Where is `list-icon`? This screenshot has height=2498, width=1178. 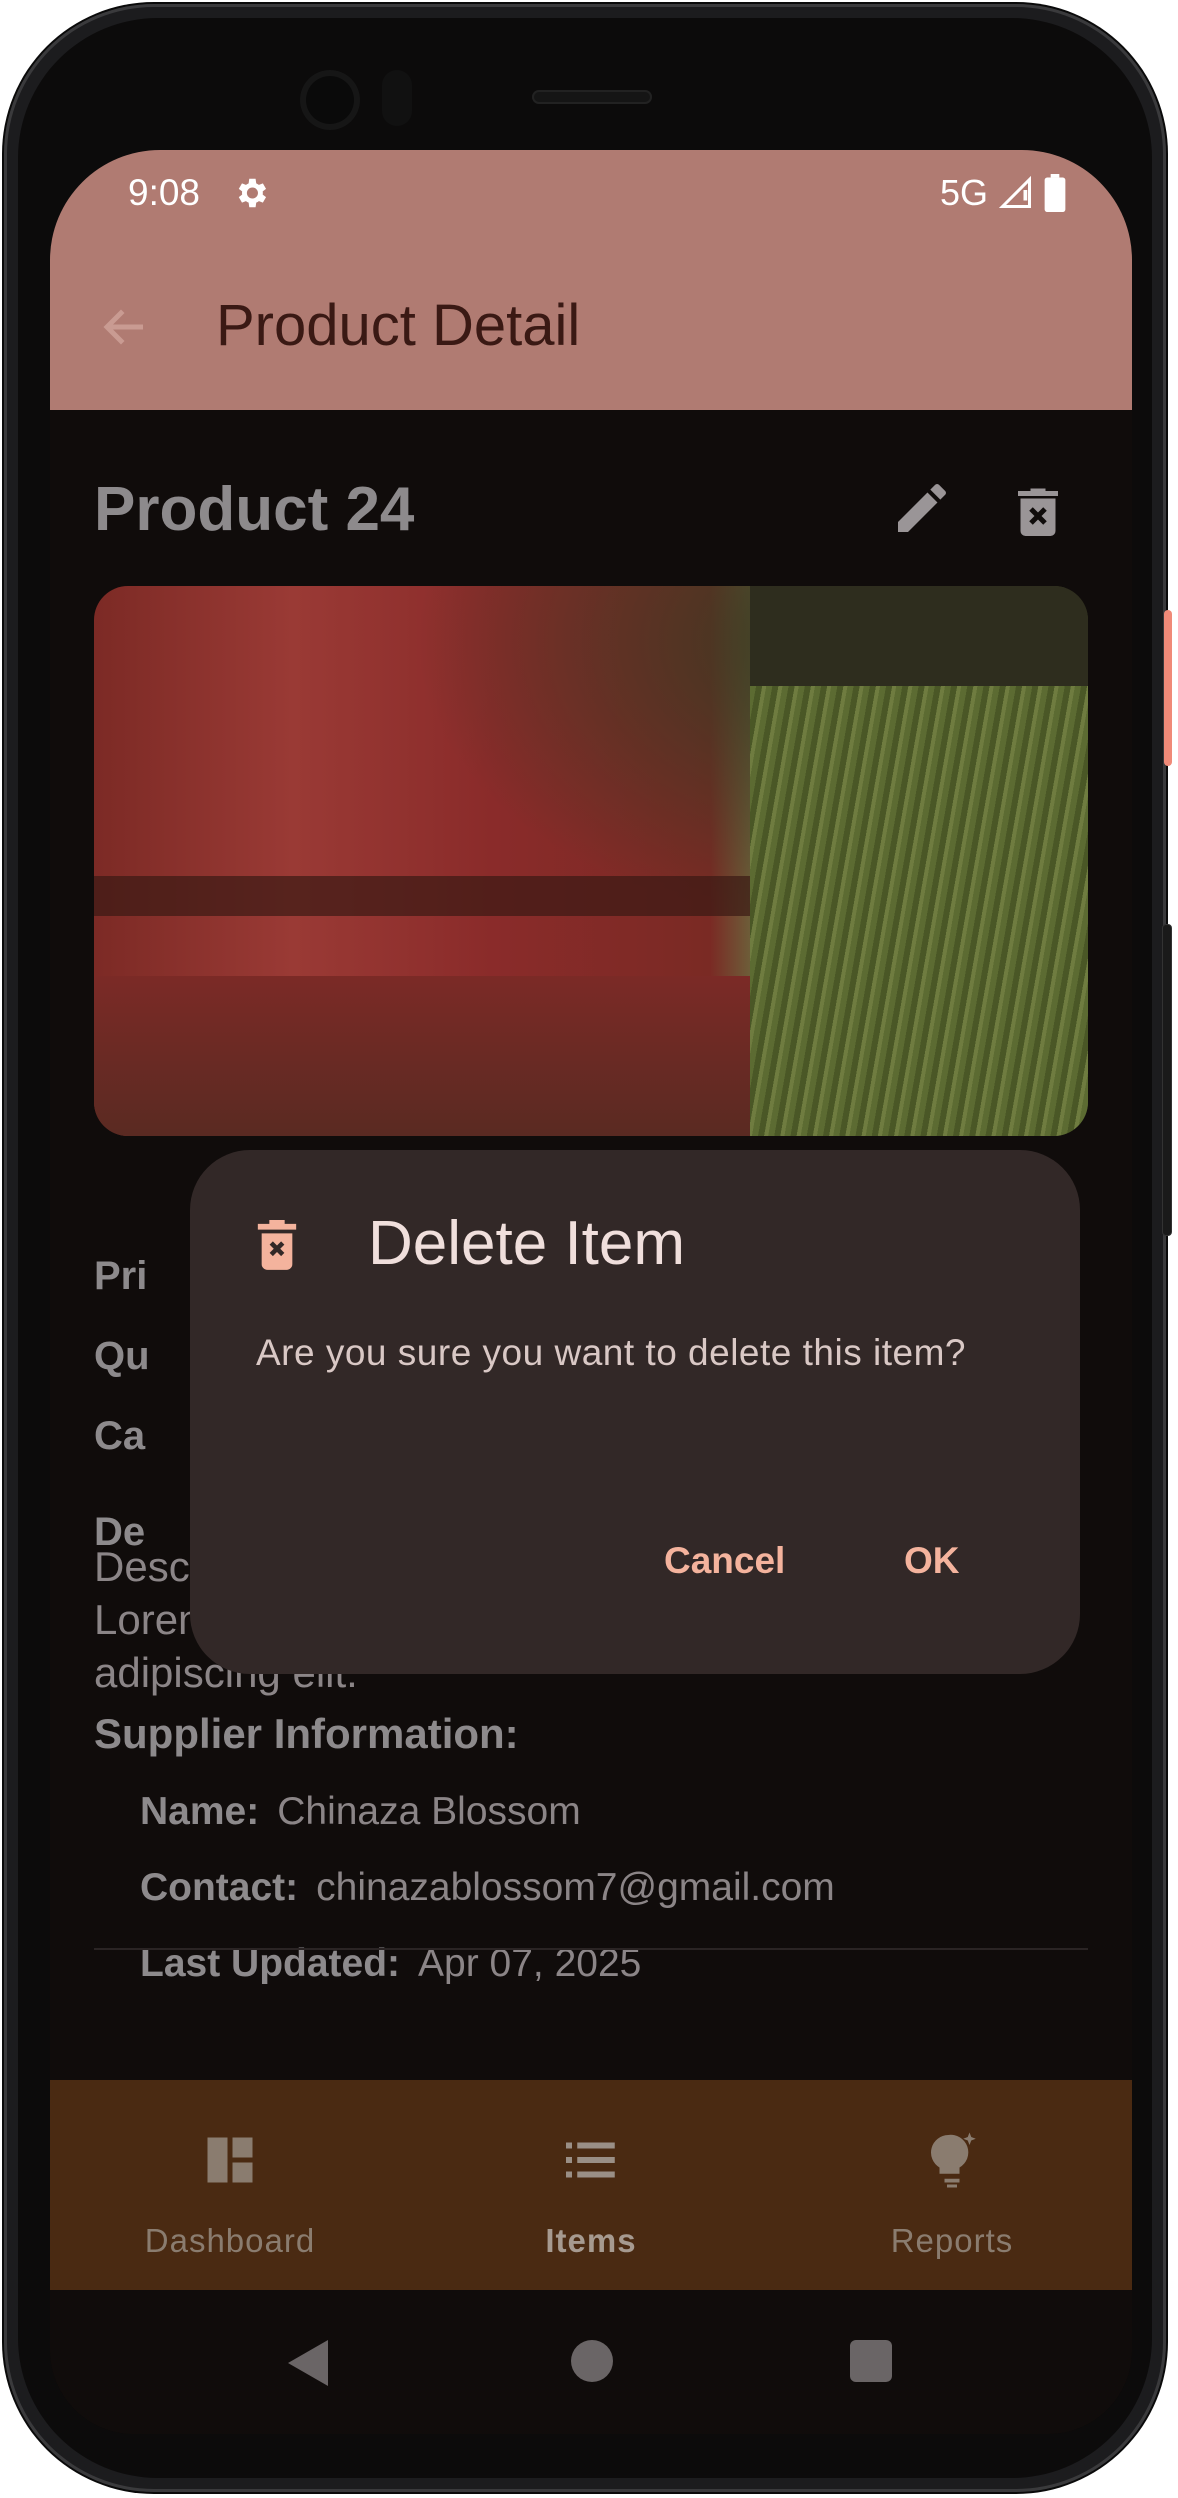
list-icon is located at coordinates (590, 2160).